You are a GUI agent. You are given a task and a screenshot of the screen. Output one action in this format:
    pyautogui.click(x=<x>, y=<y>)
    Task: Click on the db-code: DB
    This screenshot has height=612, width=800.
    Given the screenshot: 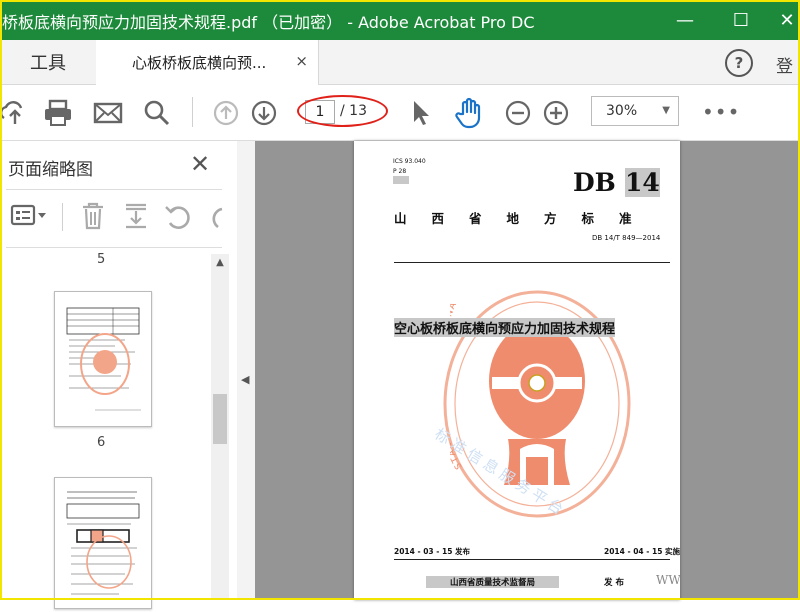 What is the action you would take?
    pyautogui.click(x=594, y=182)
    